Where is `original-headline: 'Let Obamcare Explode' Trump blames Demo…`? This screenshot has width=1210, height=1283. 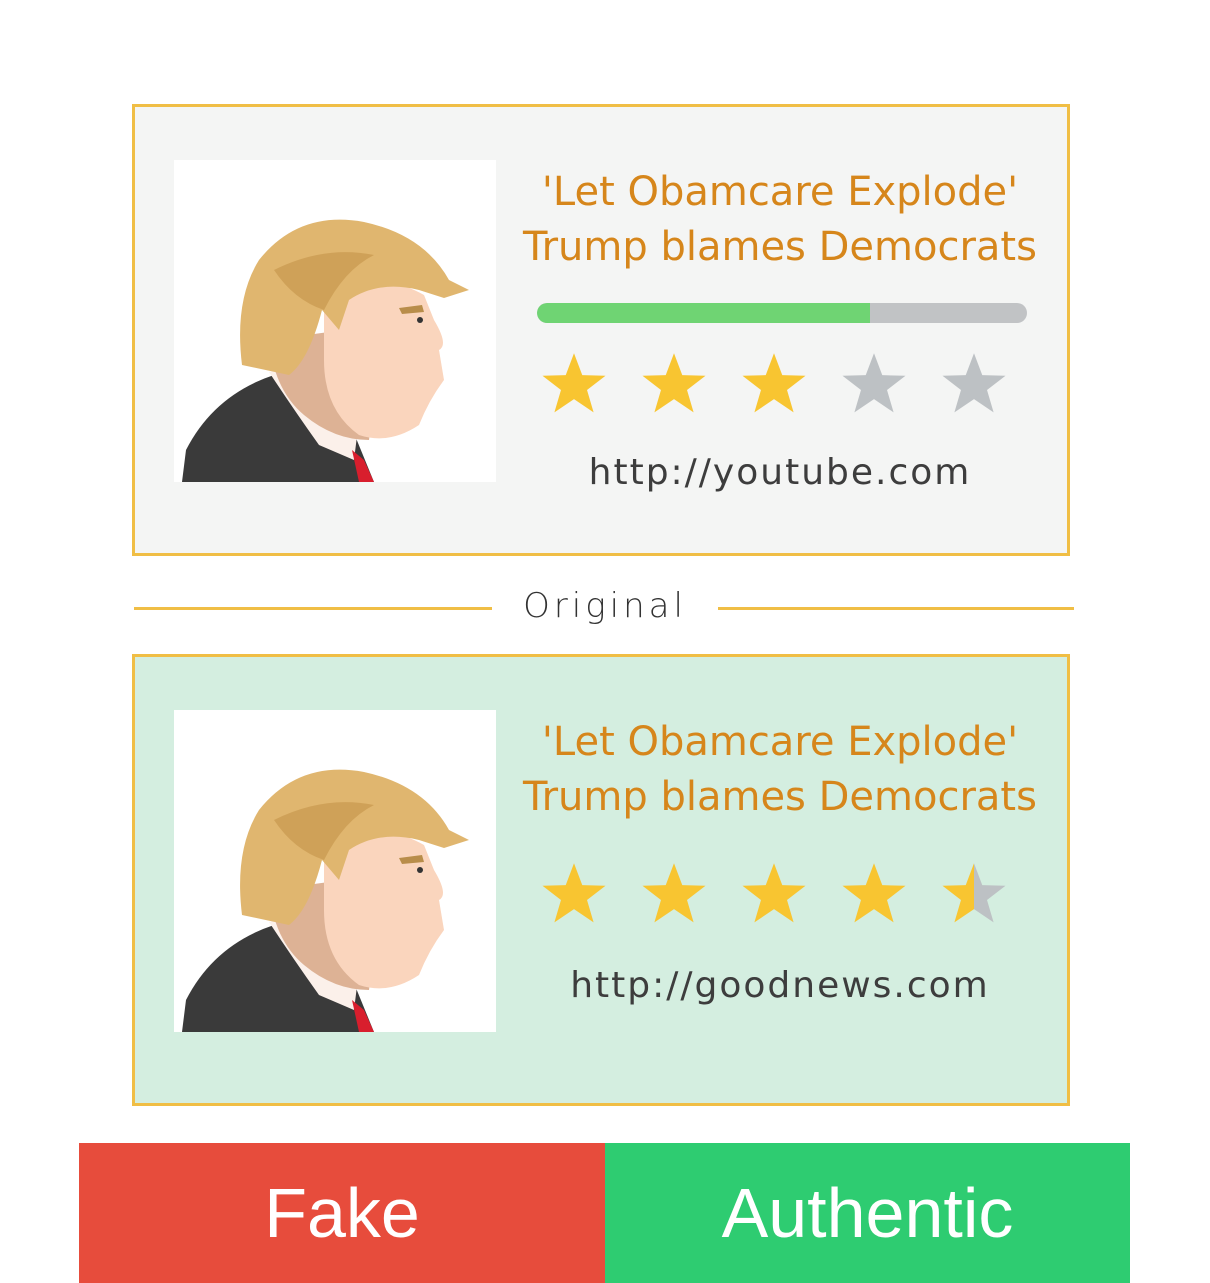
original-headline: 'Let Obamcare Explode' Trump blames Demo… is located at coordinates (780, 770).